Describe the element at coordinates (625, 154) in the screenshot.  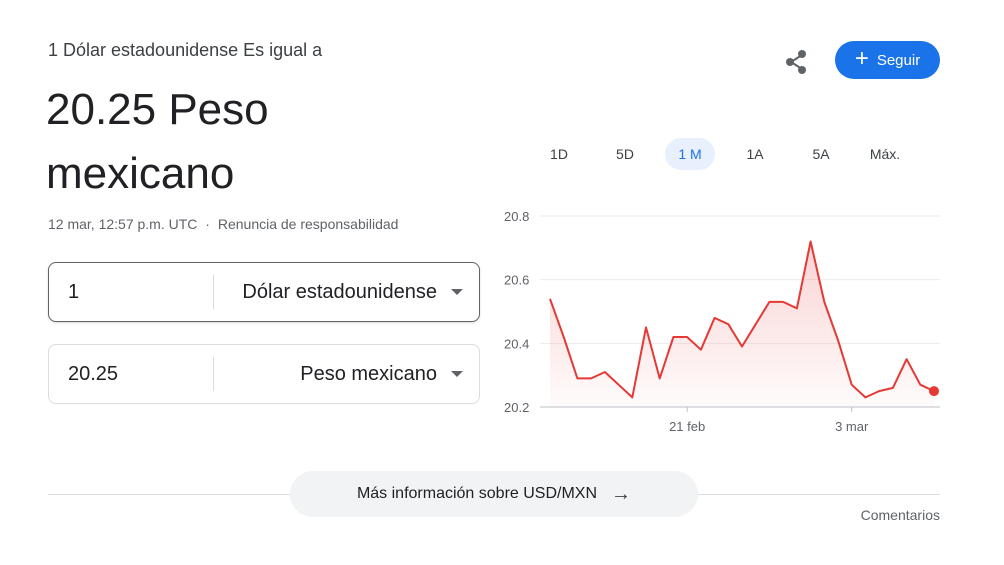
I see `tab-5d: 5D` at that location.